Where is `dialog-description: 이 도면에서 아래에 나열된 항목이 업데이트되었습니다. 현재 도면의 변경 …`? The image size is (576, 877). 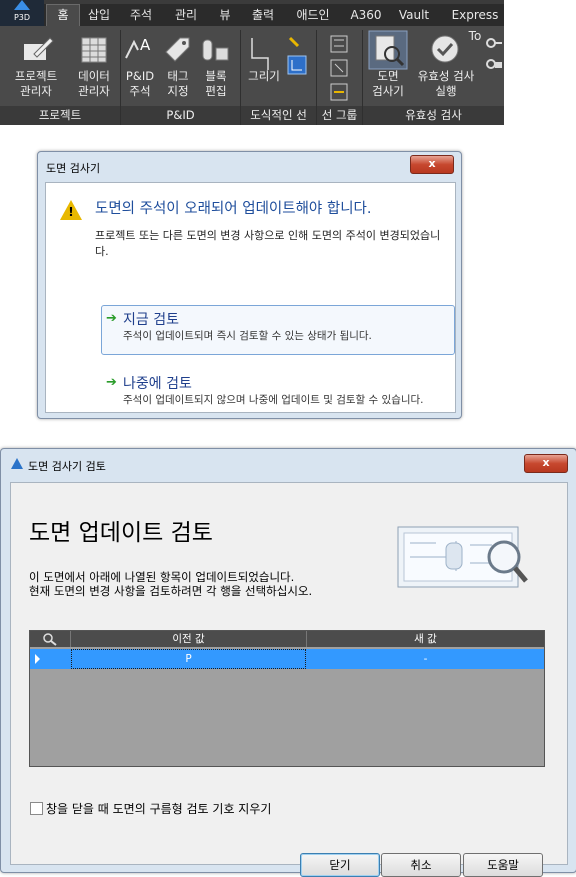 dialog-description: 이 도면에서 아래에 나열된 항목이 업데이트되었습니다. 현재 도면의 변경 … is located at coordinates (219, 584).